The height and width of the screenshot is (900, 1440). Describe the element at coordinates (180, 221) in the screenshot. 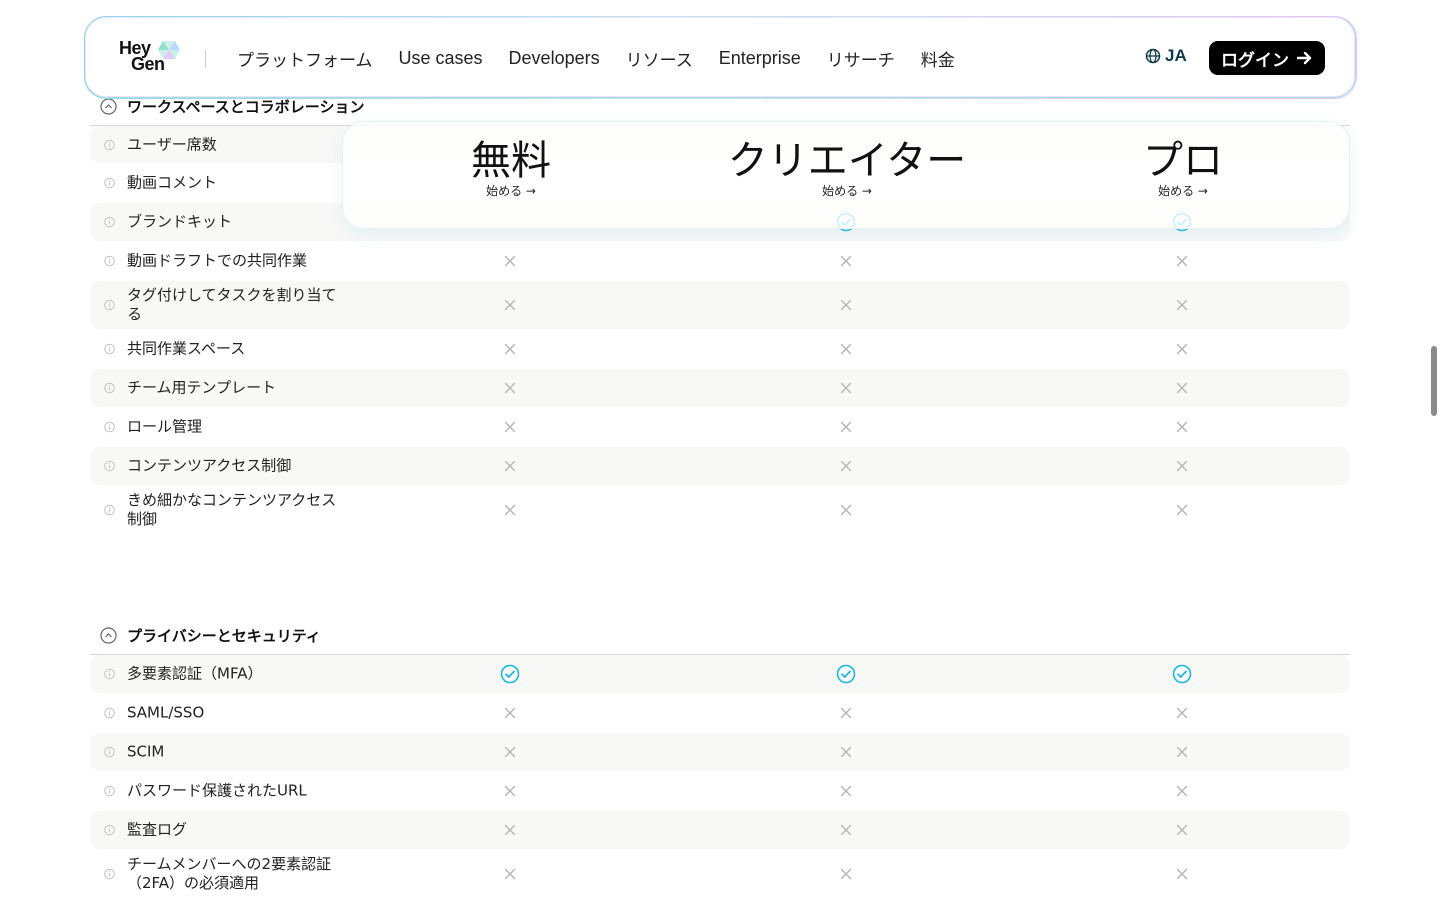

I see `feature-label: ブランドキット` at that location.